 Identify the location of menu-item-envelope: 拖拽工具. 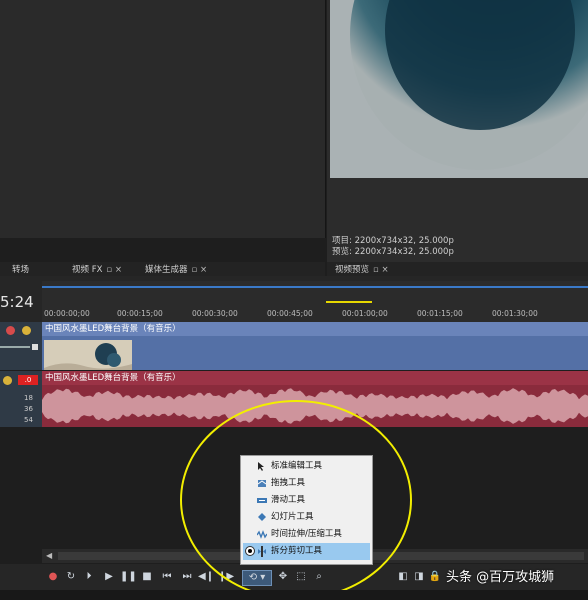
(306, 483).